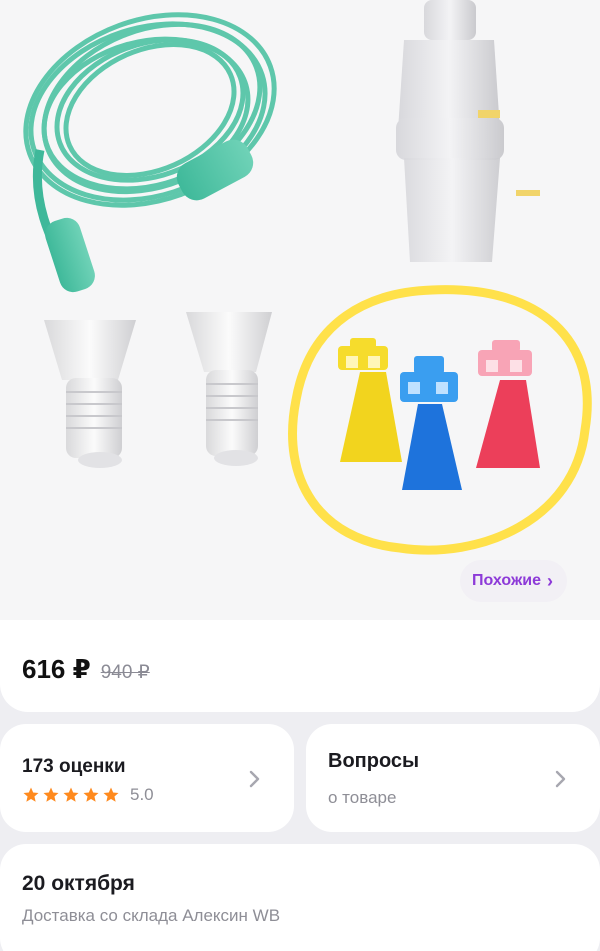  Describe the element at coordinates (468, 131) in the screenshot. I see `nebulizer-cup` at that location.